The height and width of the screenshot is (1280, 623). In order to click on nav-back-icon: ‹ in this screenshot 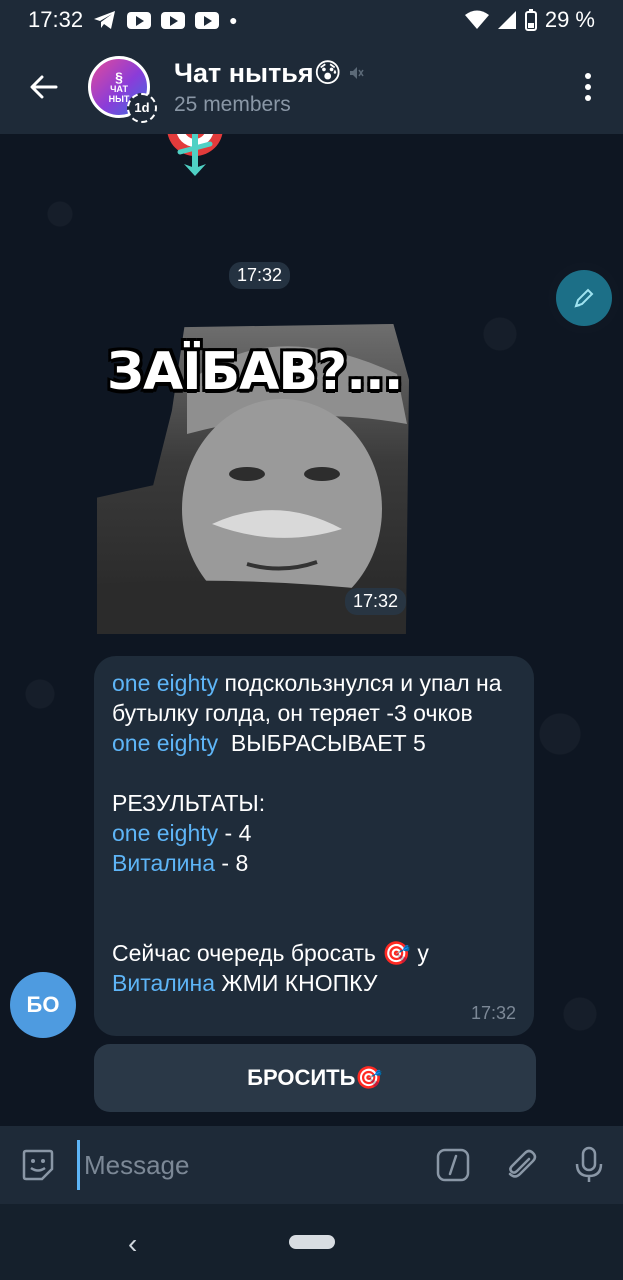, I will do `click(132, 1244)`.